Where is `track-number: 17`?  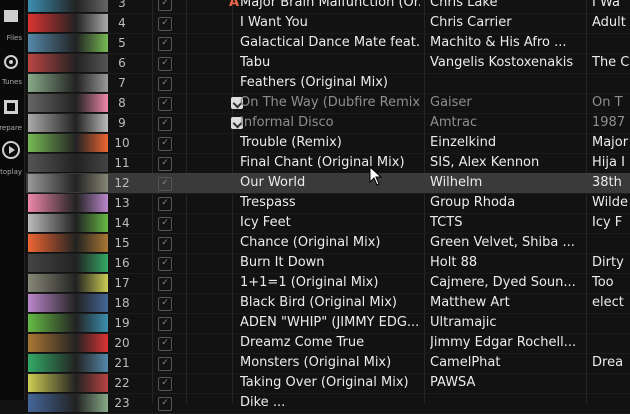 track-number: 17 is located at coordinates (122, 283).